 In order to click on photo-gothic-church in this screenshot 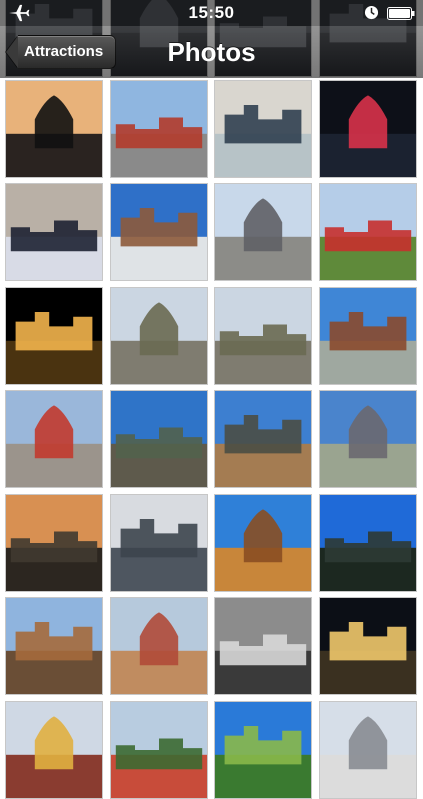, I will do `click(368, 439)`.